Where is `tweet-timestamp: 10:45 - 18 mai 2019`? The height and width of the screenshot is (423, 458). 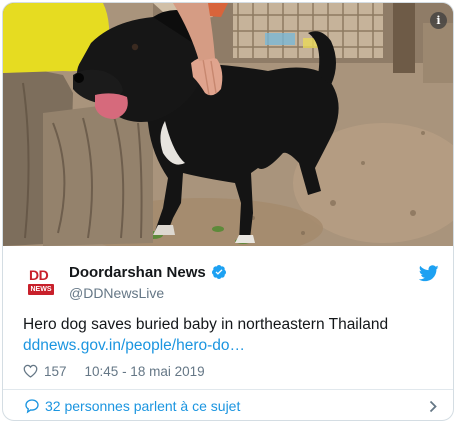 tweet-timestamp: 10:45 - 18 mai 2019 is located at coordinates (145, 371).